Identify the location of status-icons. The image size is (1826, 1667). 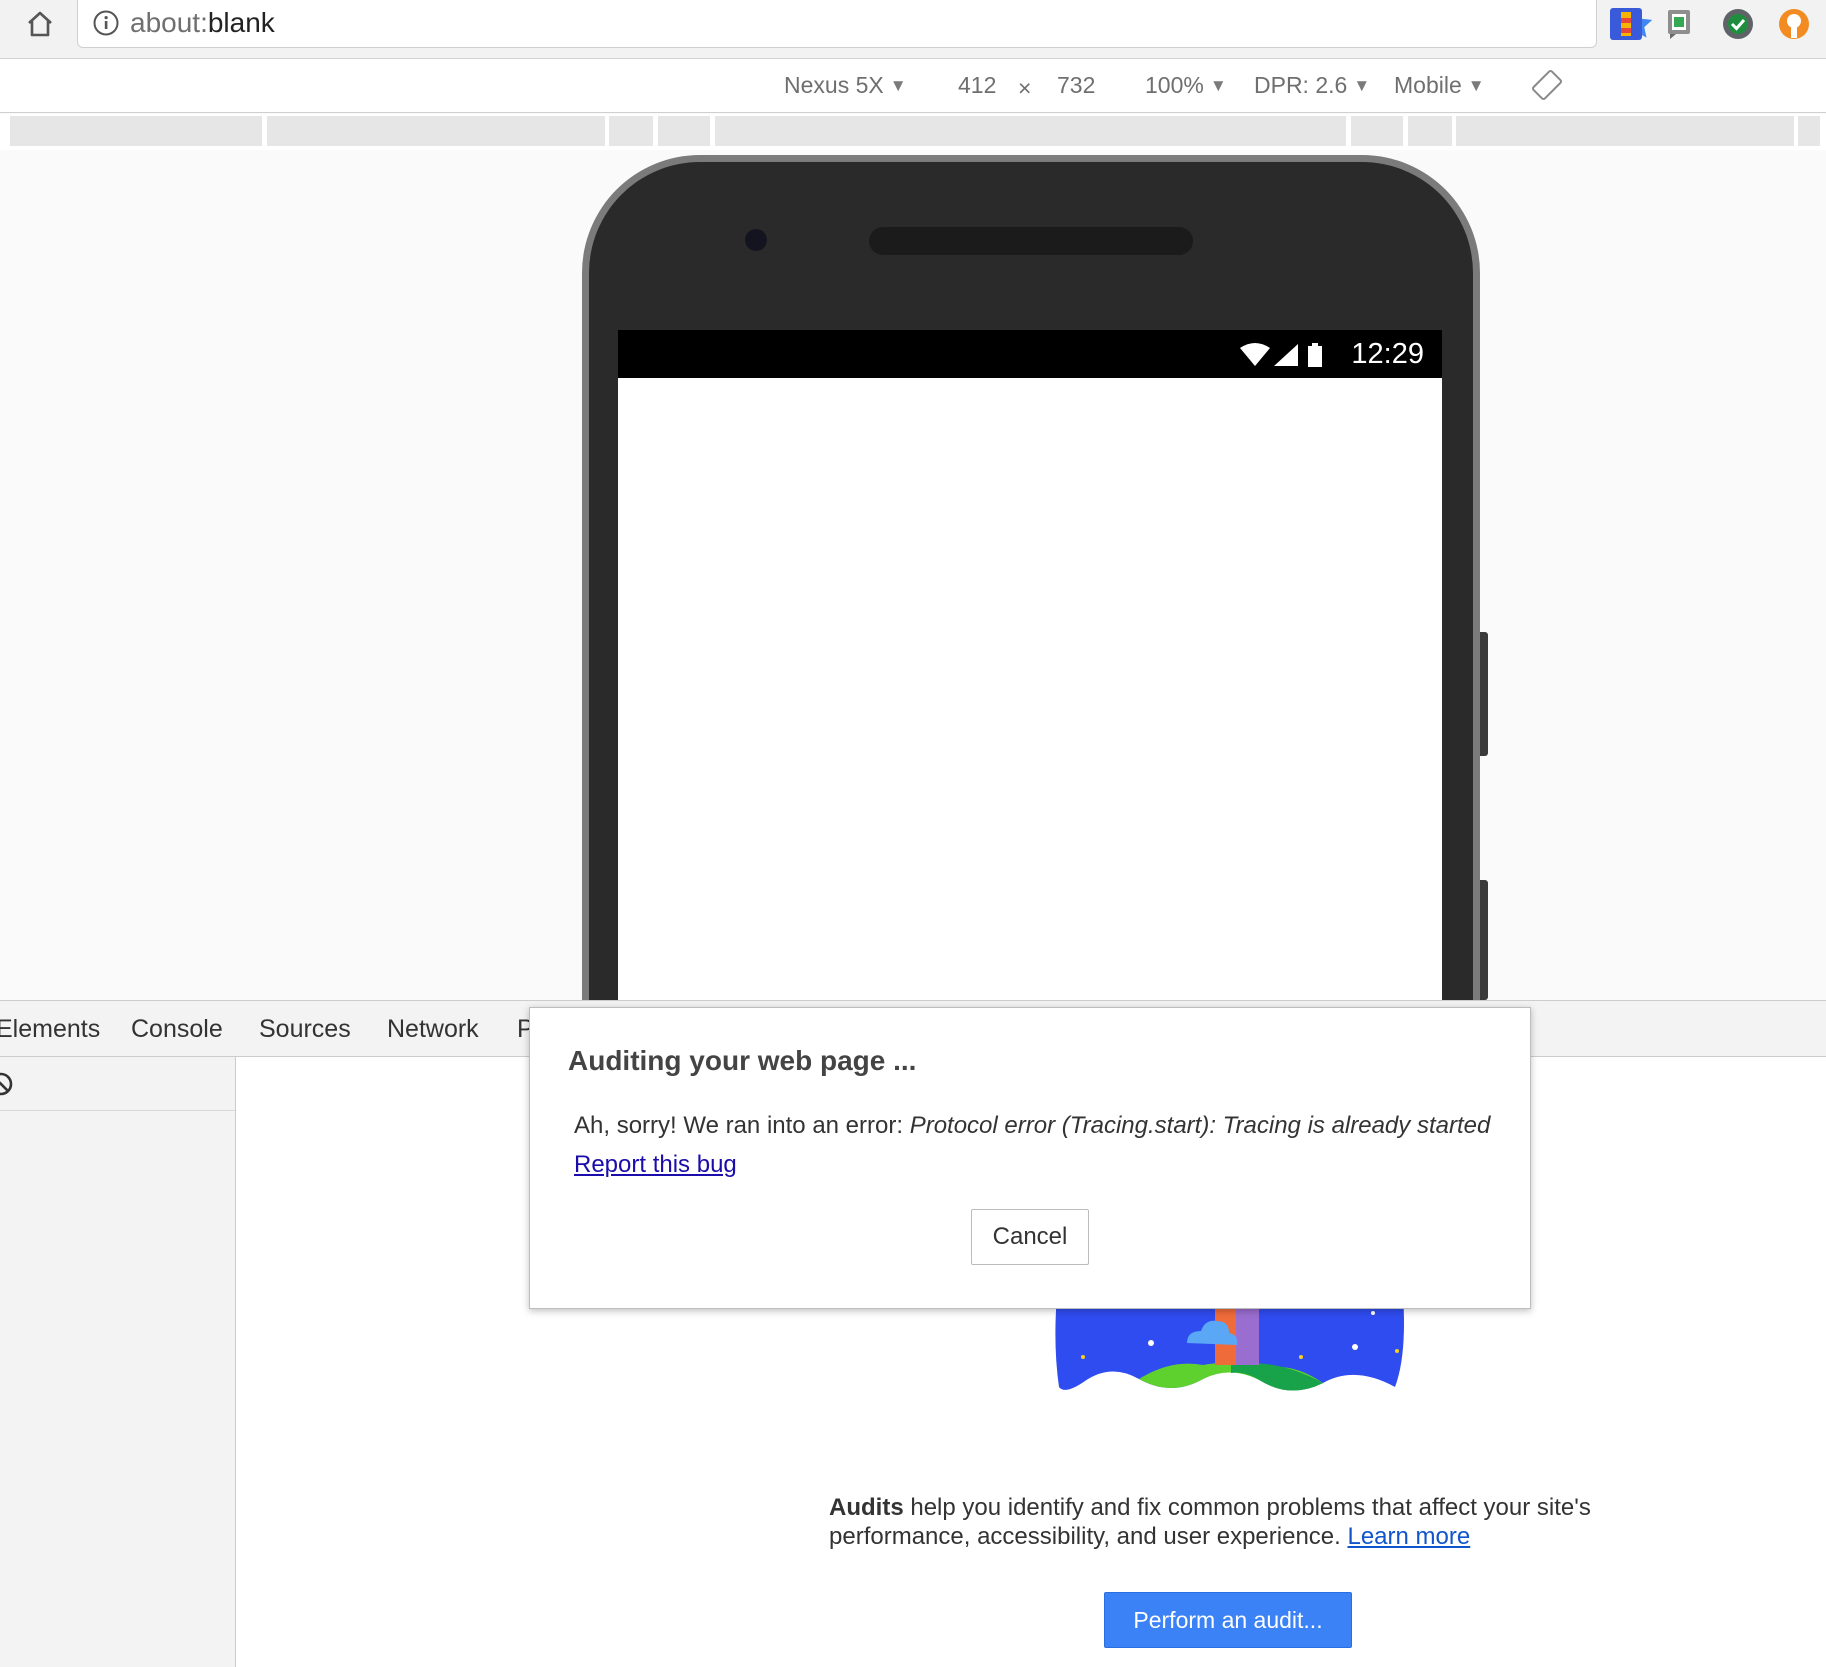
(1283, 355).